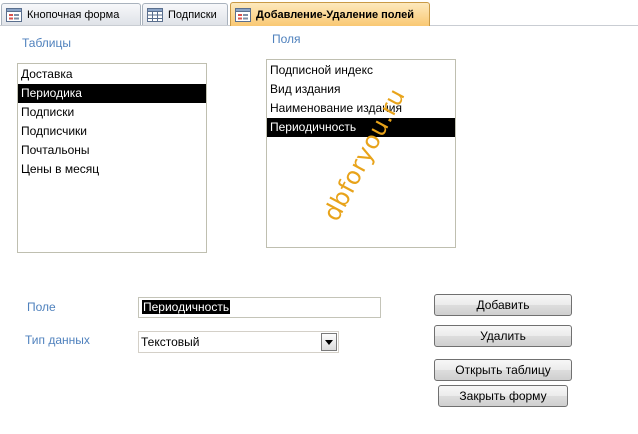  Describe the element at coordinates (112, 150) in the screenshot. I see `table-list-item: Почтальоны` at that location.